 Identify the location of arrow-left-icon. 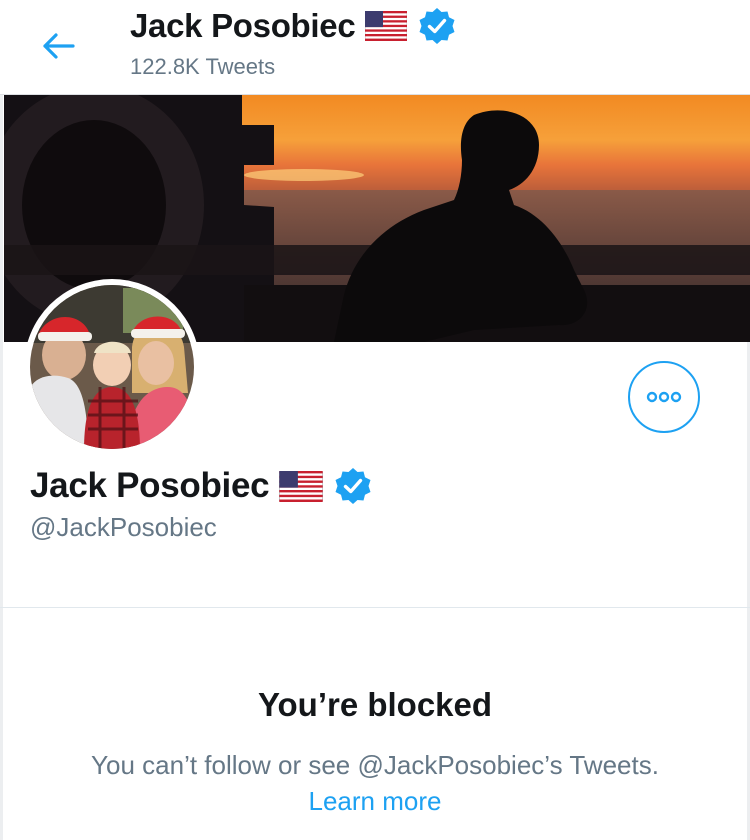
(59, 46).